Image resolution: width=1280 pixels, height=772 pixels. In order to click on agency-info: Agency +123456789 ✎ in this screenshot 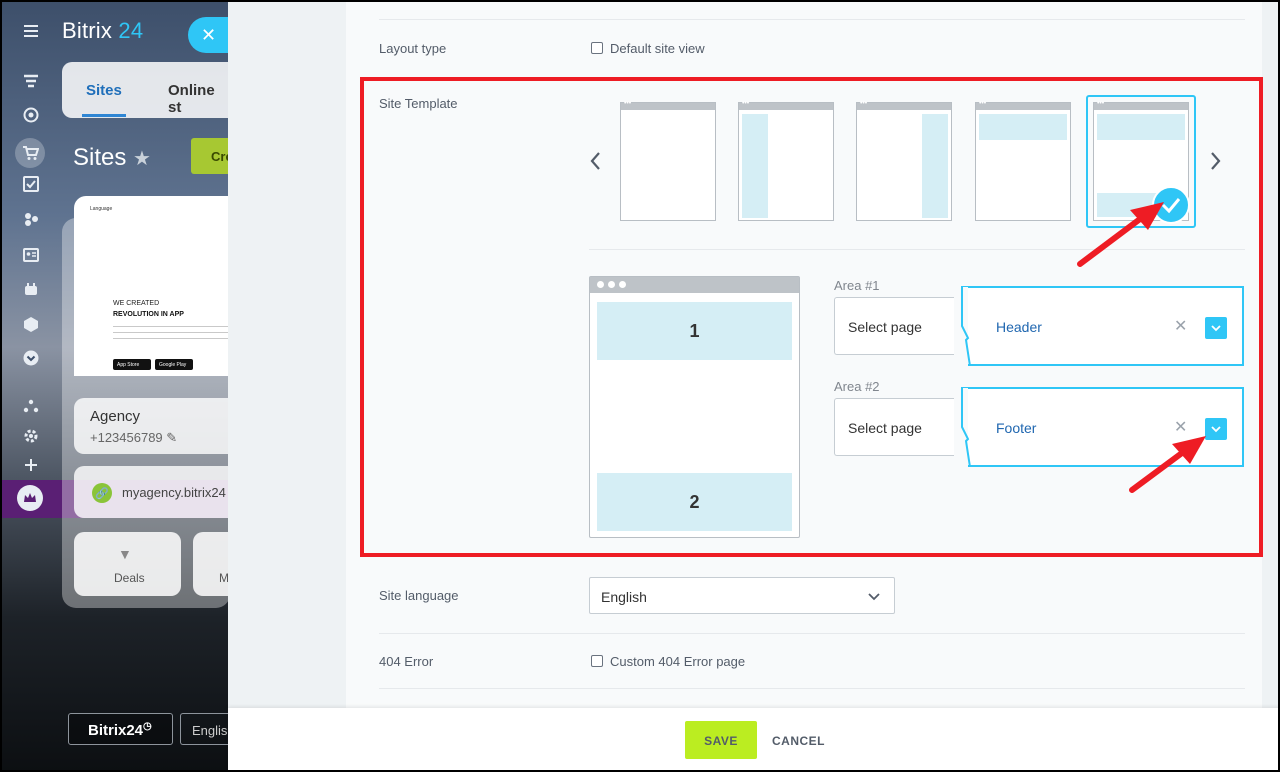, I will do `click(152, 426)`.